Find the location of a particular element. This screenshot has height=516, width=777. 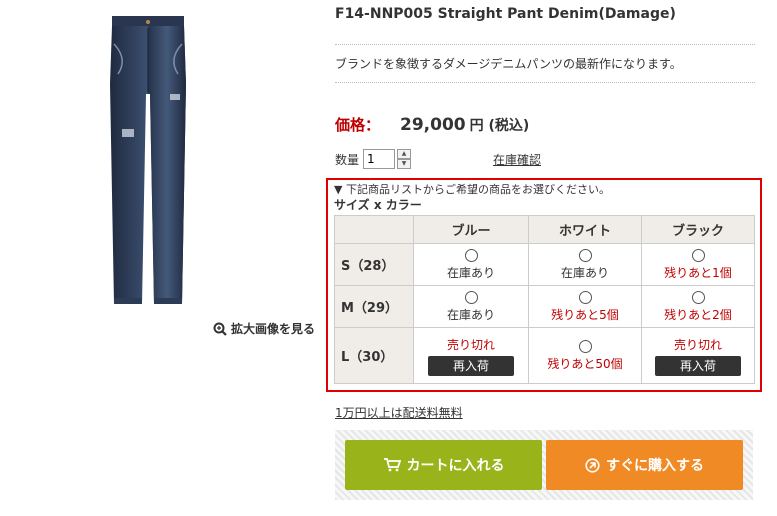

zoom-label: 拡大画像を見る is located at coordinates (273, 328).